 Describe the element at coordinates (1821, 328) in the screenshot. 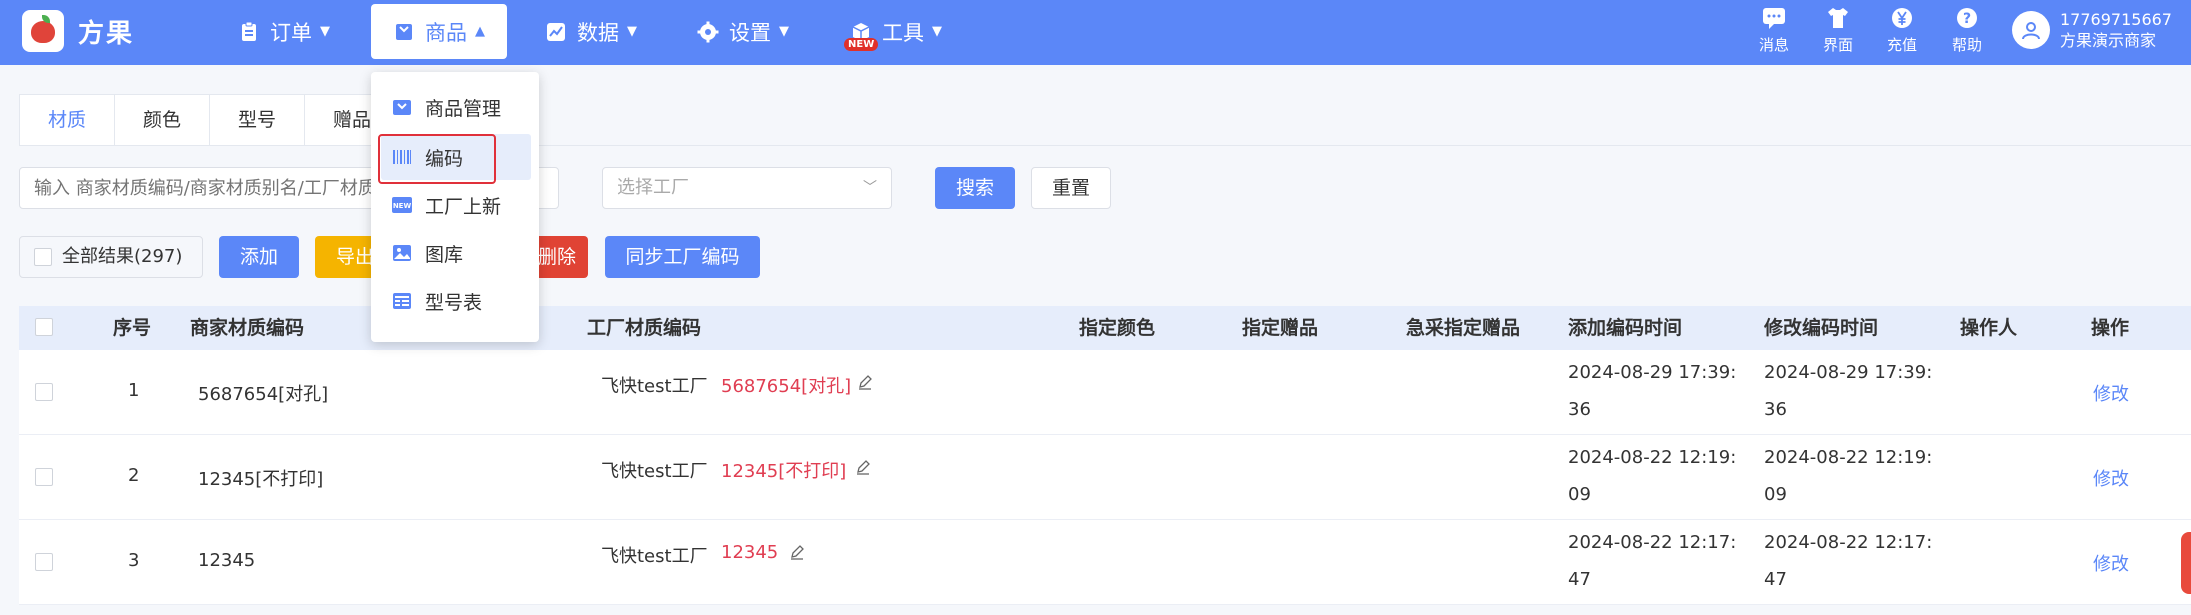

I see `col-modified-time: 修改编码时间` at that location.